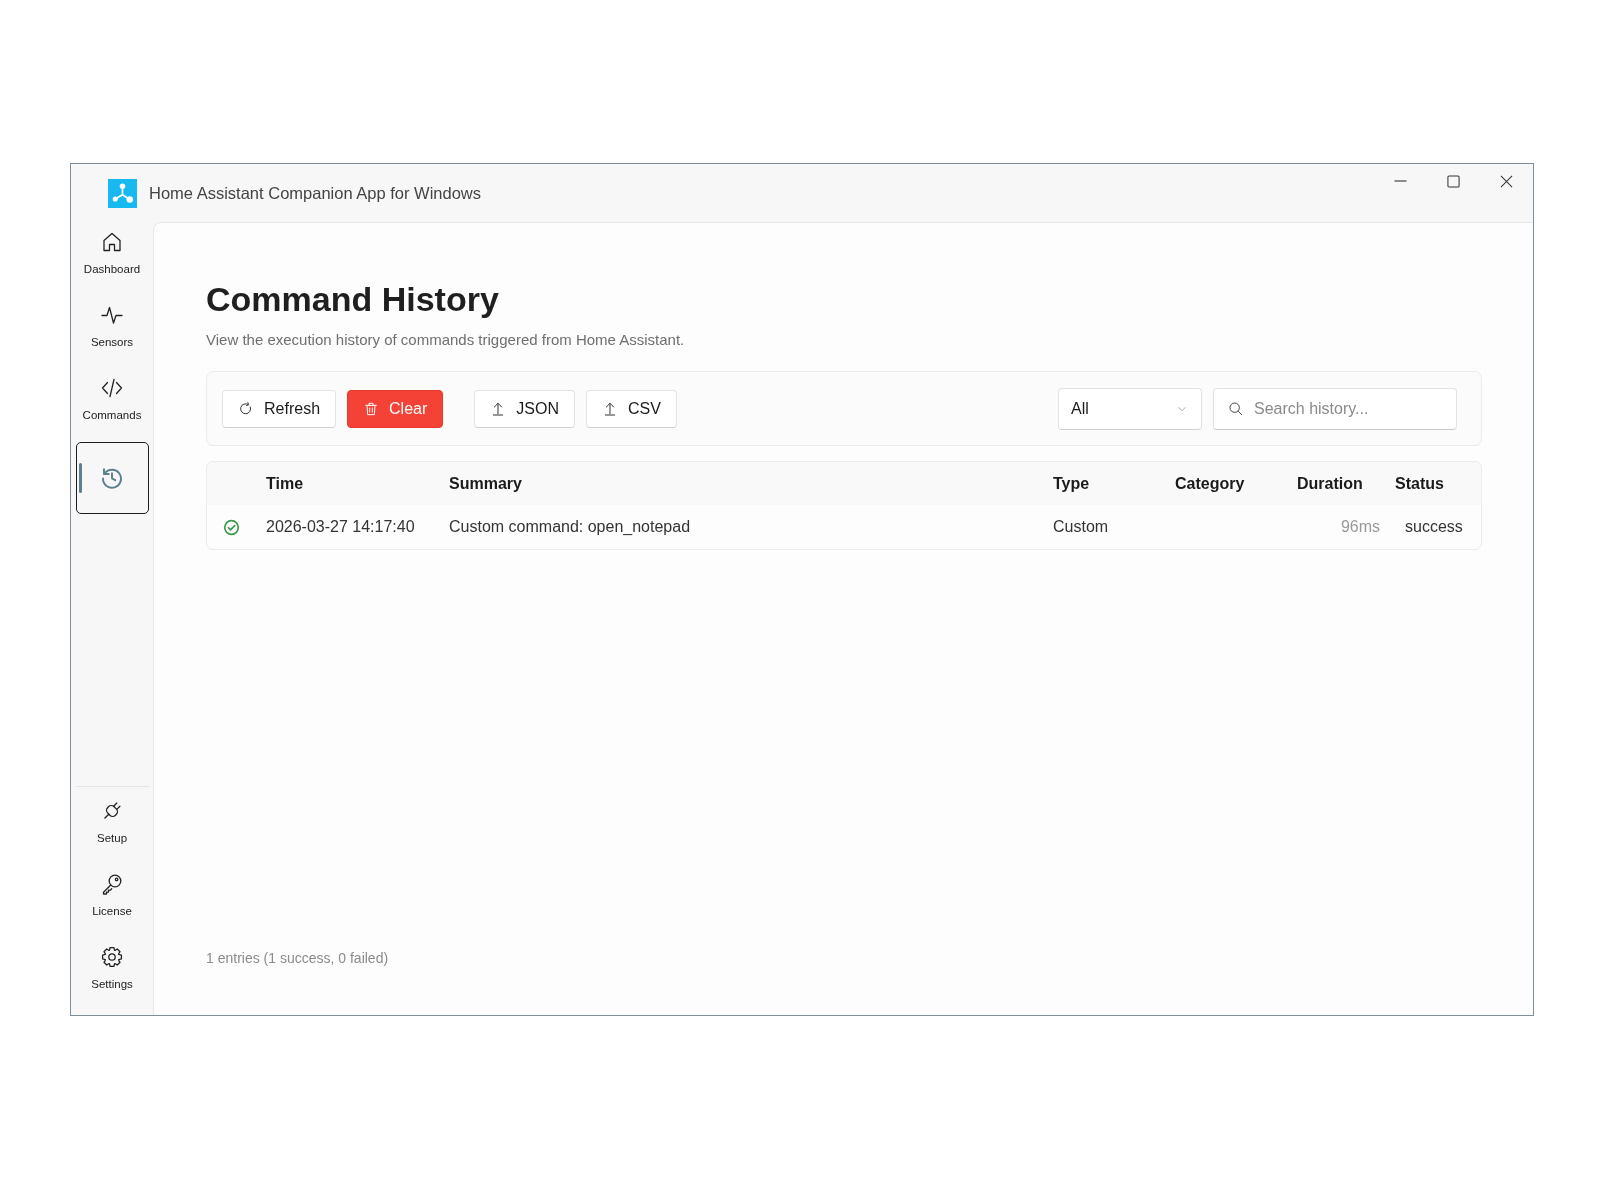 The image size is (1600, 1200). Describe the element at coordinates (1419, 483) in the screenshot. I see `column-header: Status` at that location.